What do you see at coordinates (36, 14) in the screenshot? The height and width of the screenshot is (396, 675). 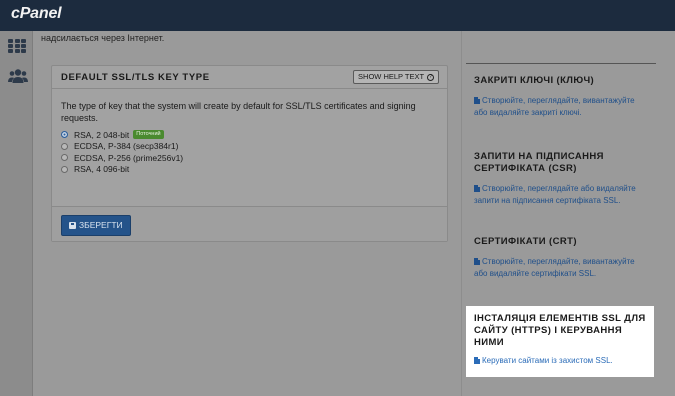 I see `cpanel-logo: cPanel` at bounding box center [36, 14].